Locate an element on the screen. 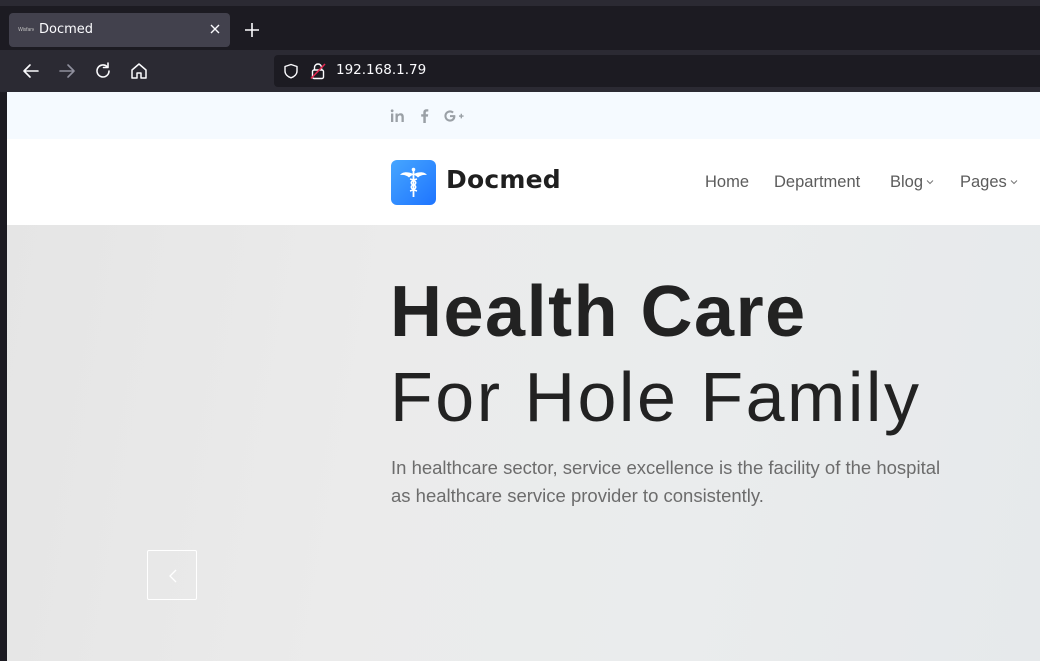  linkedin-icon is located at coordinates (398, 116).